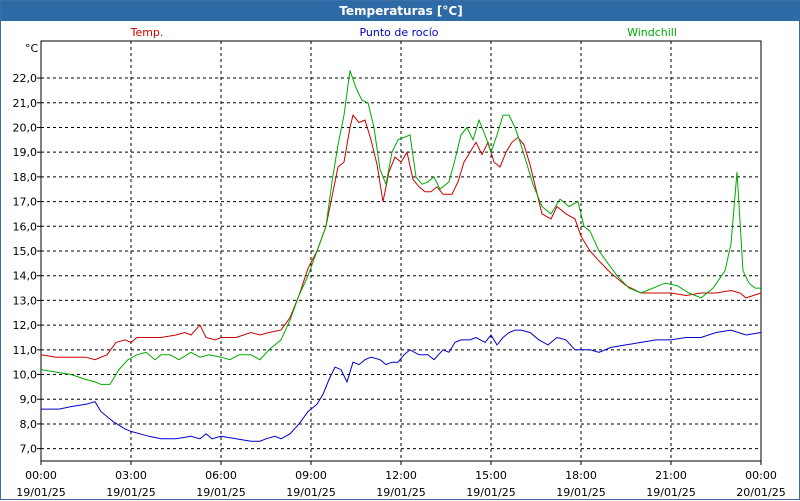 This screenshot has height=501, width=800. I want to click on legend-entry: Temp., so click(147, 32).